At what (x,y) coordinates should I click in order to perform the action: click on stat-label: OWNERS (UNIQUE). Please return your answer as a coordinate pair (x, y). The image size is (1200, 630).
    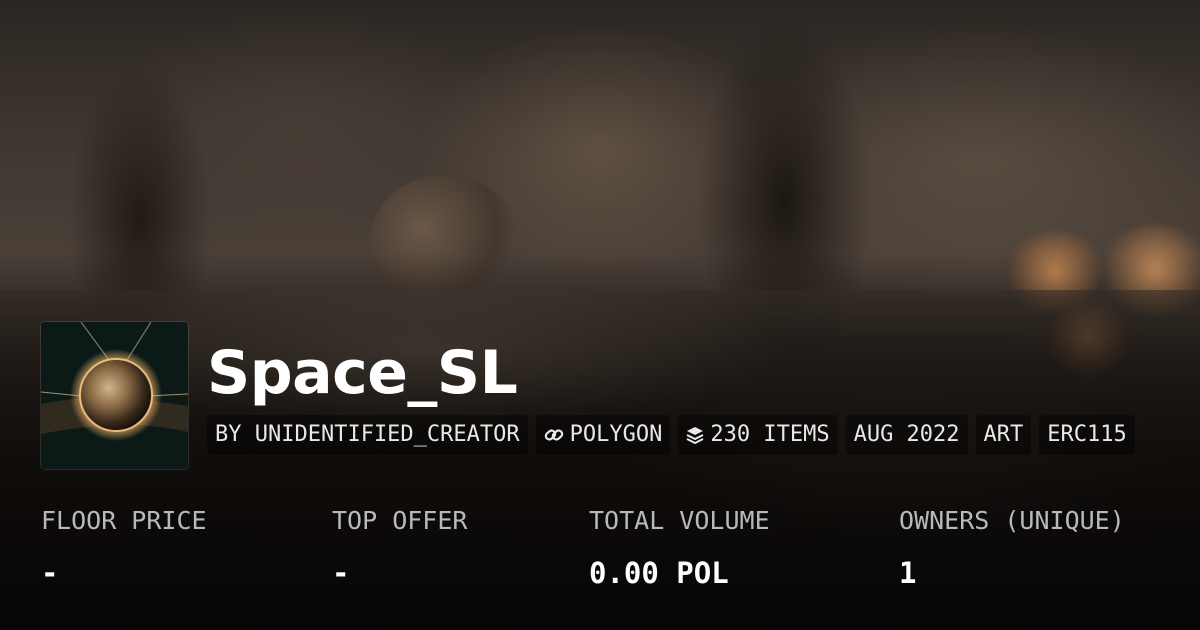
    Looking at the image, I should click on (1012, 520).